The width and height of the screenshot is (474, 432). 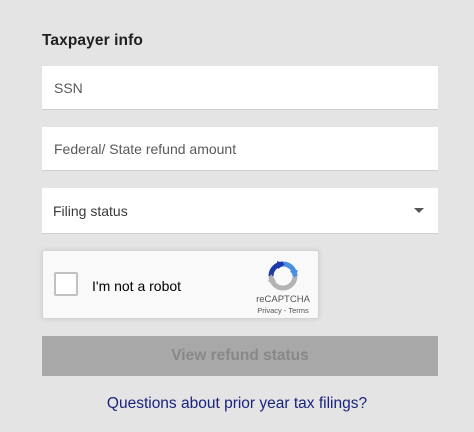 What do you see at coordinates (298, 310) in the screenshot?
I see `terms-link: Terms` at bounding box center [298, 310].